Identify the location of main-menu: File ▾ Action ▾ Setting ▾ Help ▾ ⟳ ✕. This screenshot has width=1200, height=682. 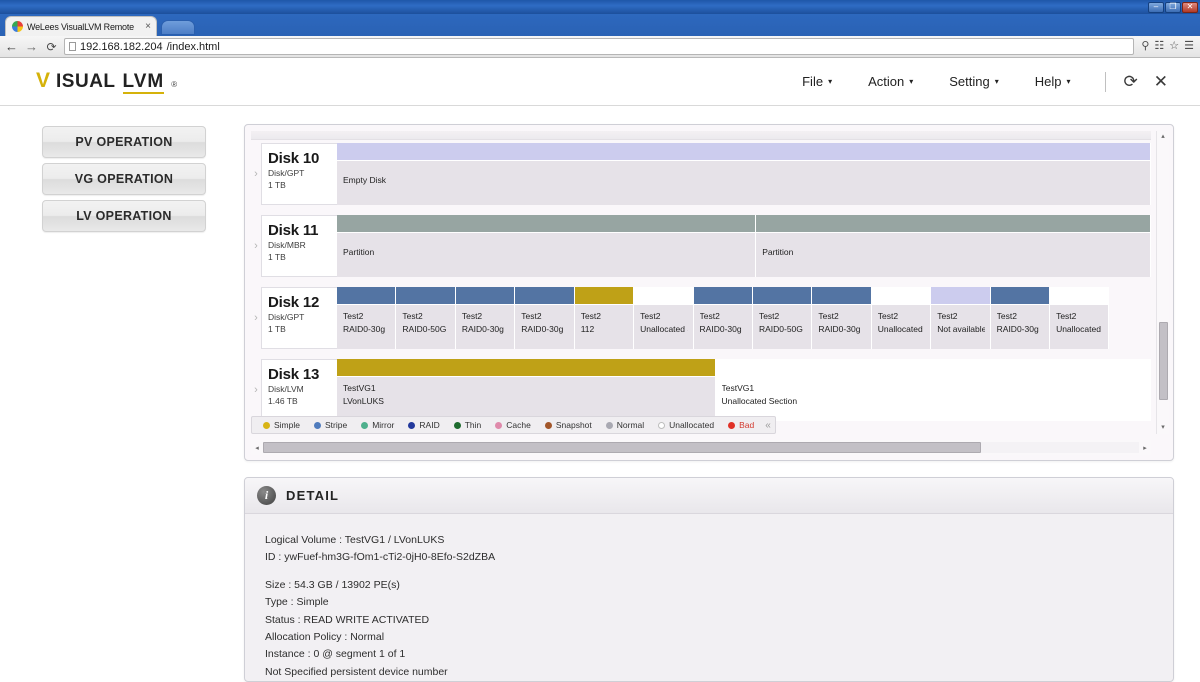
(980, 81).